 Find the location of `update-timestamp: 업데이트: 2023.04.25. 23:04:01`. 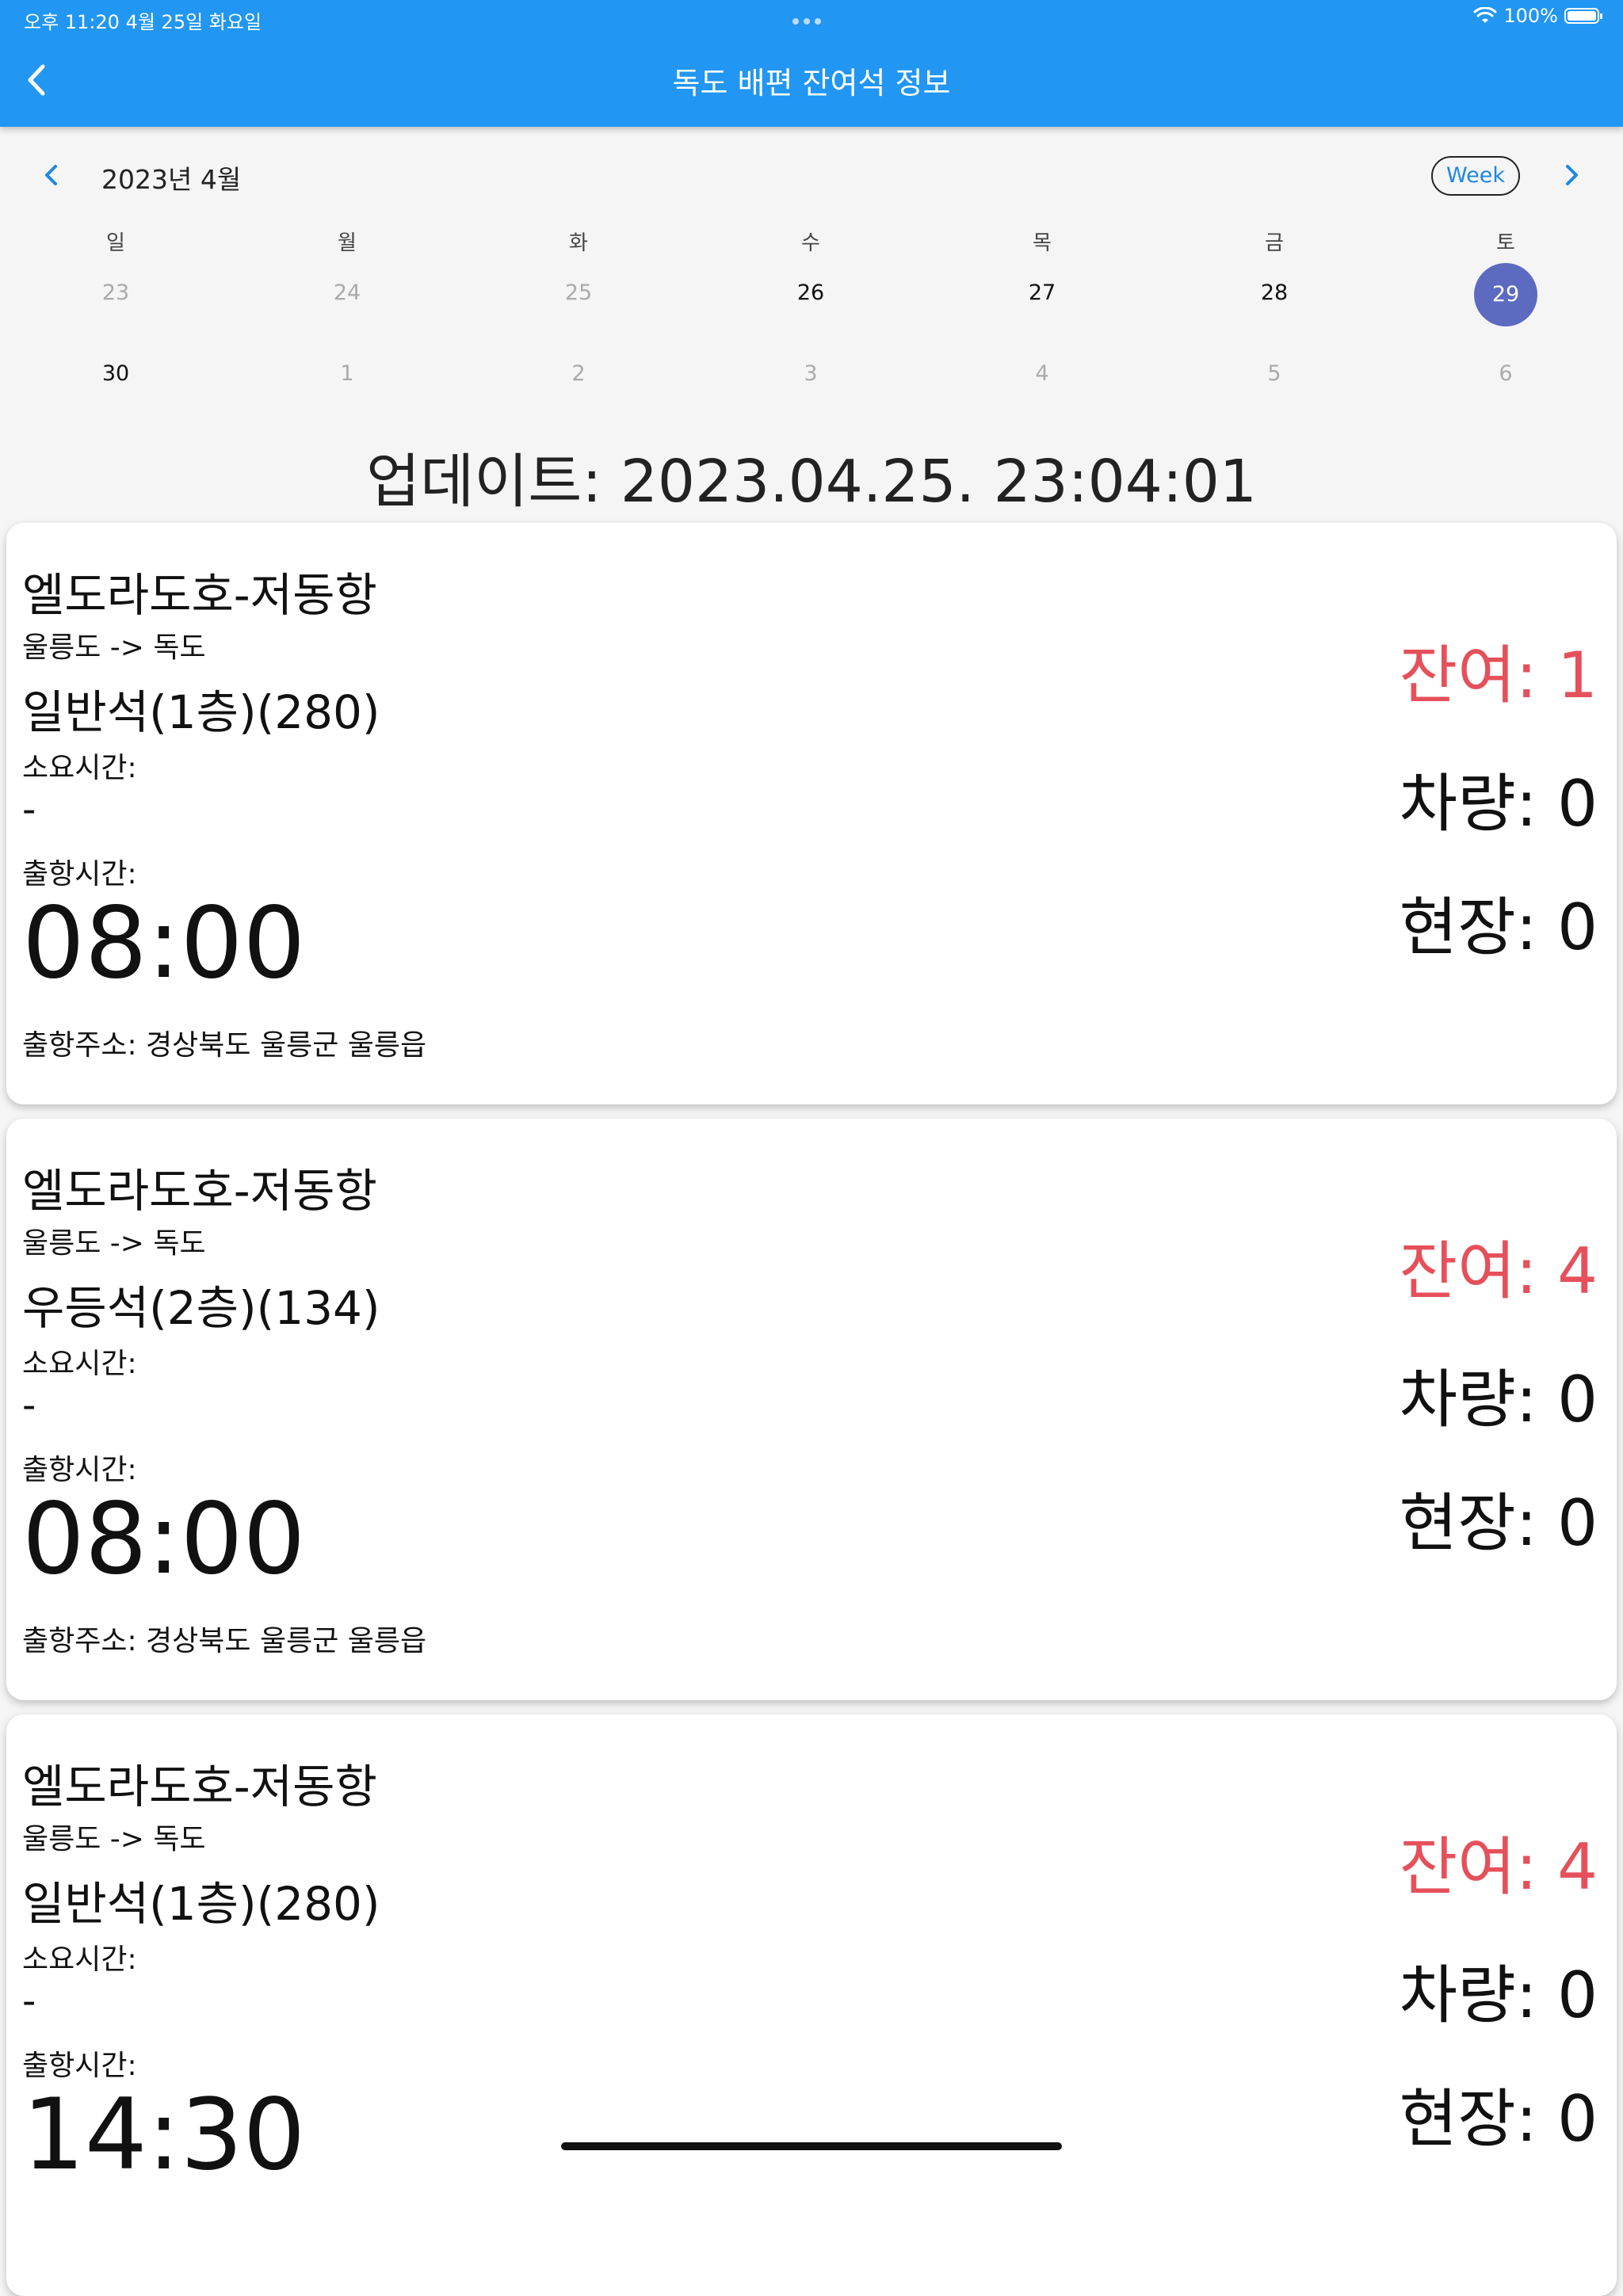

update-timestamp: 업데이트: 2023.04.25. 23:04:01 is located at coordinates (811, 482).